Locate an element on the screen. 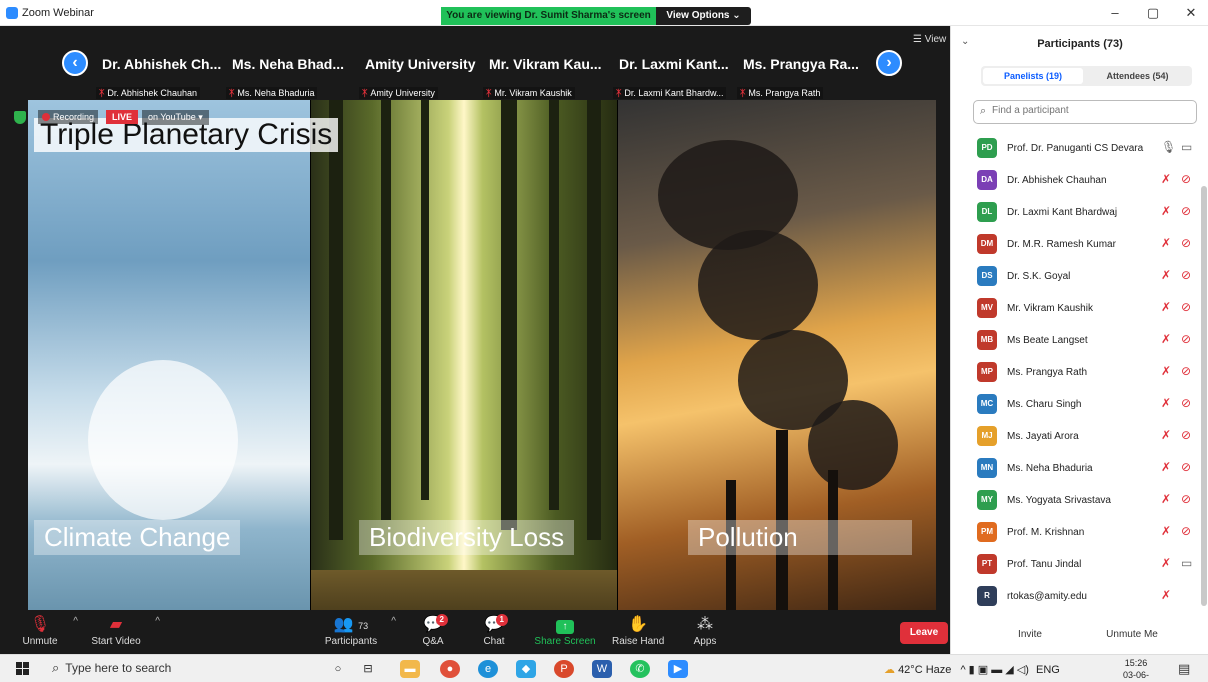 This screenshot has height=682, width=1208. participant-row: DM Dr. M.R. Ramesh Kumar ✗ ⊘ is located at coordinates (1088, 244).